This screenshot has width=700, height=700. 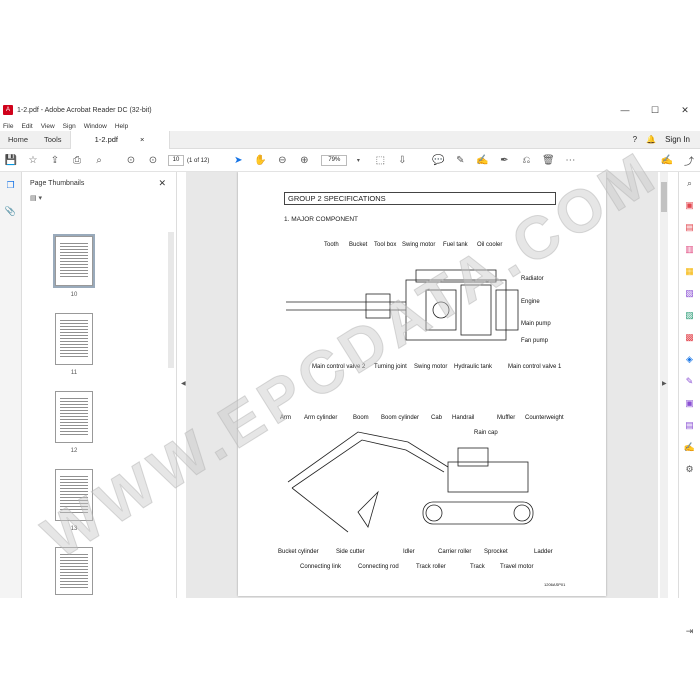 What do you see at coordinates (402, 160) in the screenshot?
I see `scroll-mode-icon: ⇩` at bounding box center [402, 160].